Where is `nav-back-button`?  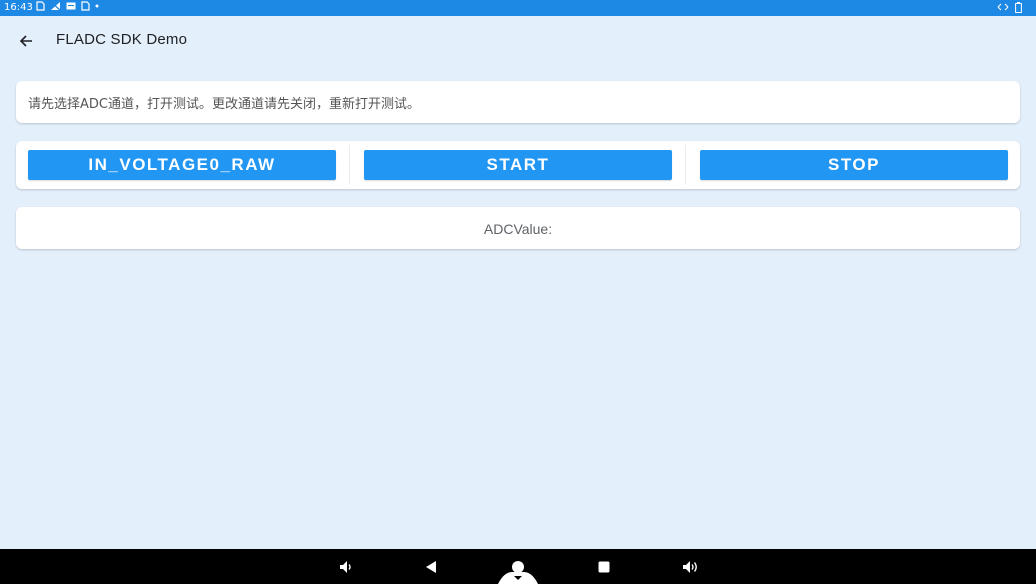
nav-back-button is located at coordinates (431, 567).